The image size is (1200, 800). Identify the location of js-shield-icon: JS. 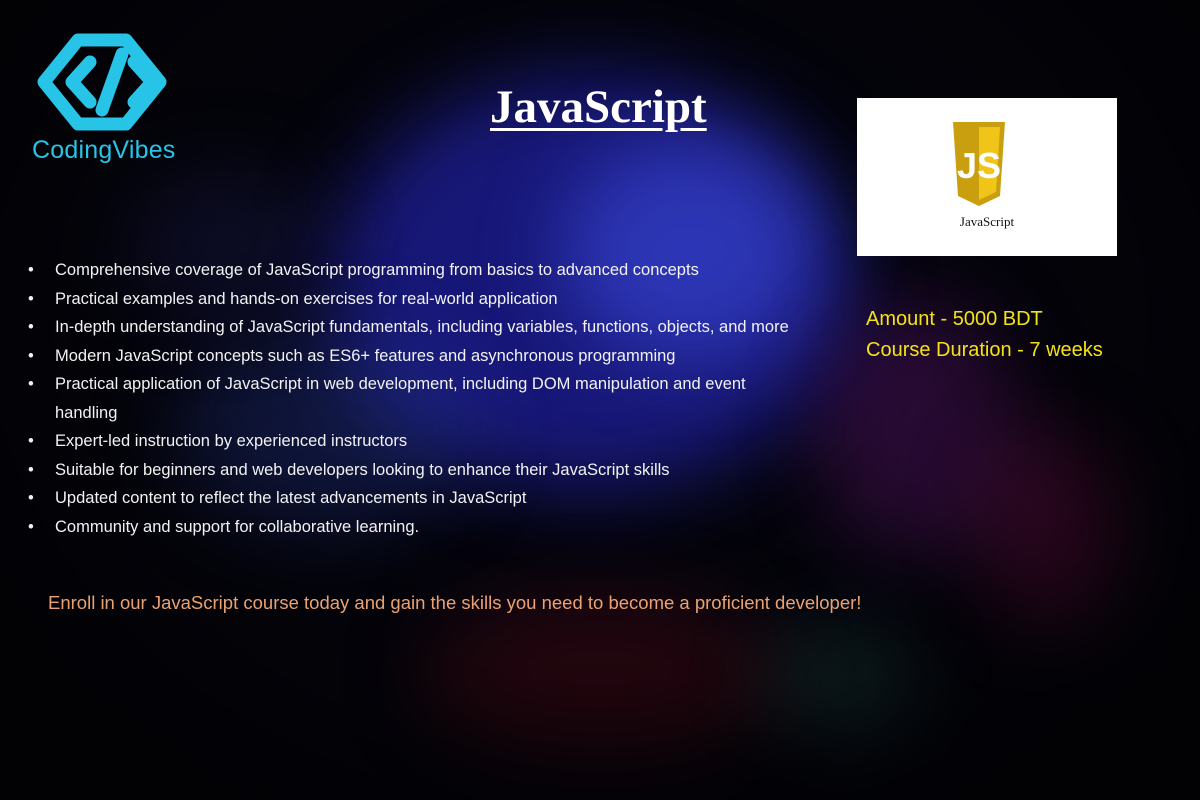
(979, 164).